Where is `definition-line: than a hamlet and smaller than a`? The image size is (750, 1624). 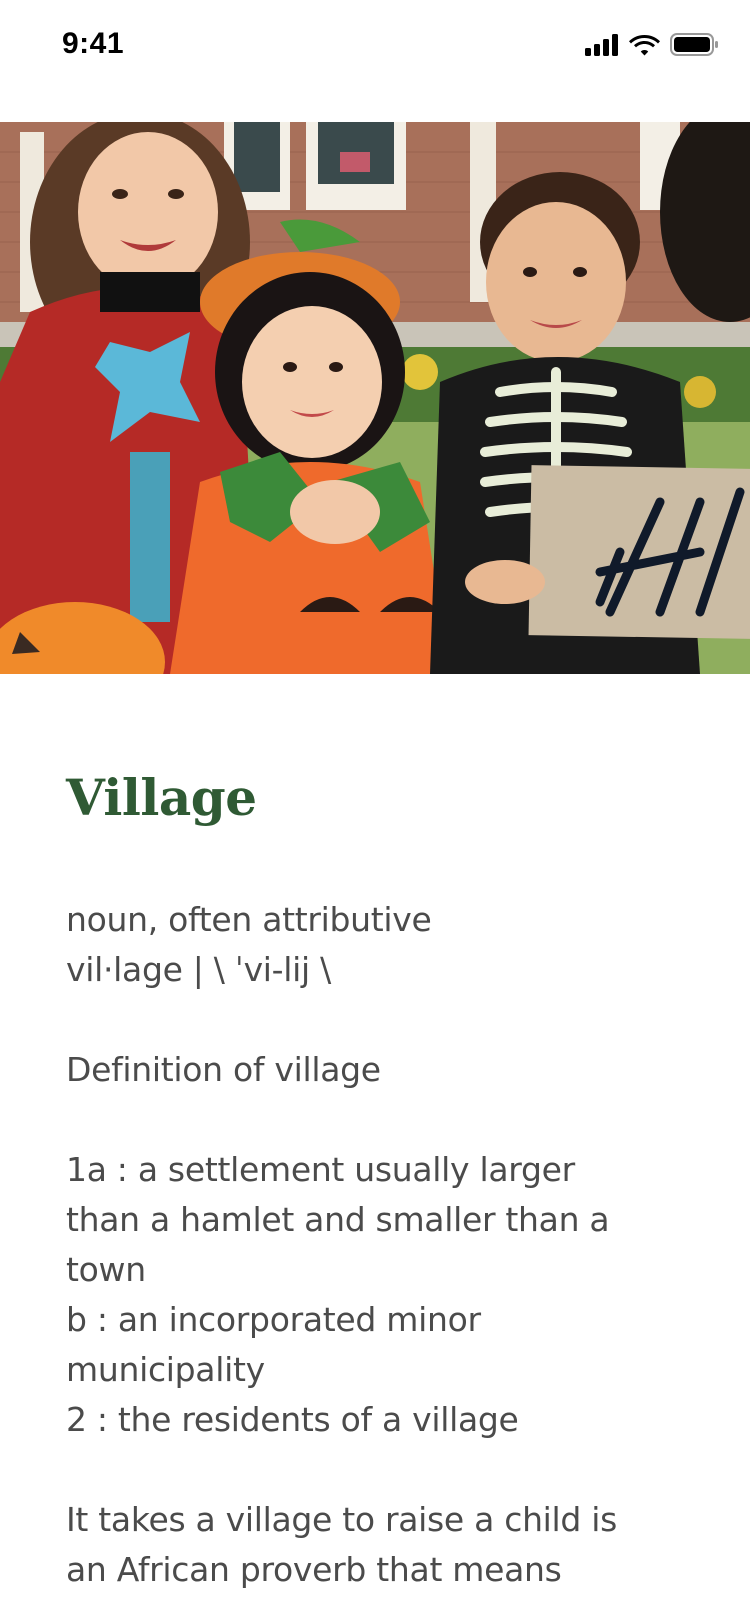 definition-line: than a hamlet and smaller than a is located at coordinates (338, 1219).